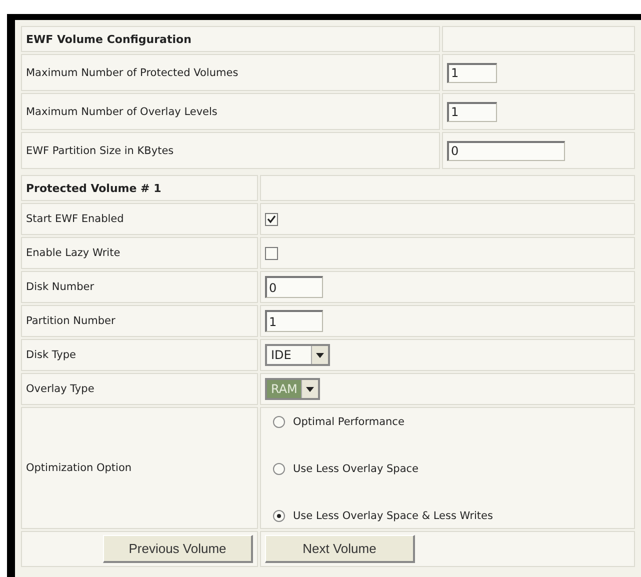  What do you see at coordinates (297, 355) in the screenshot?
I see `dropdown: IDE` at bounding box center [297, 355].